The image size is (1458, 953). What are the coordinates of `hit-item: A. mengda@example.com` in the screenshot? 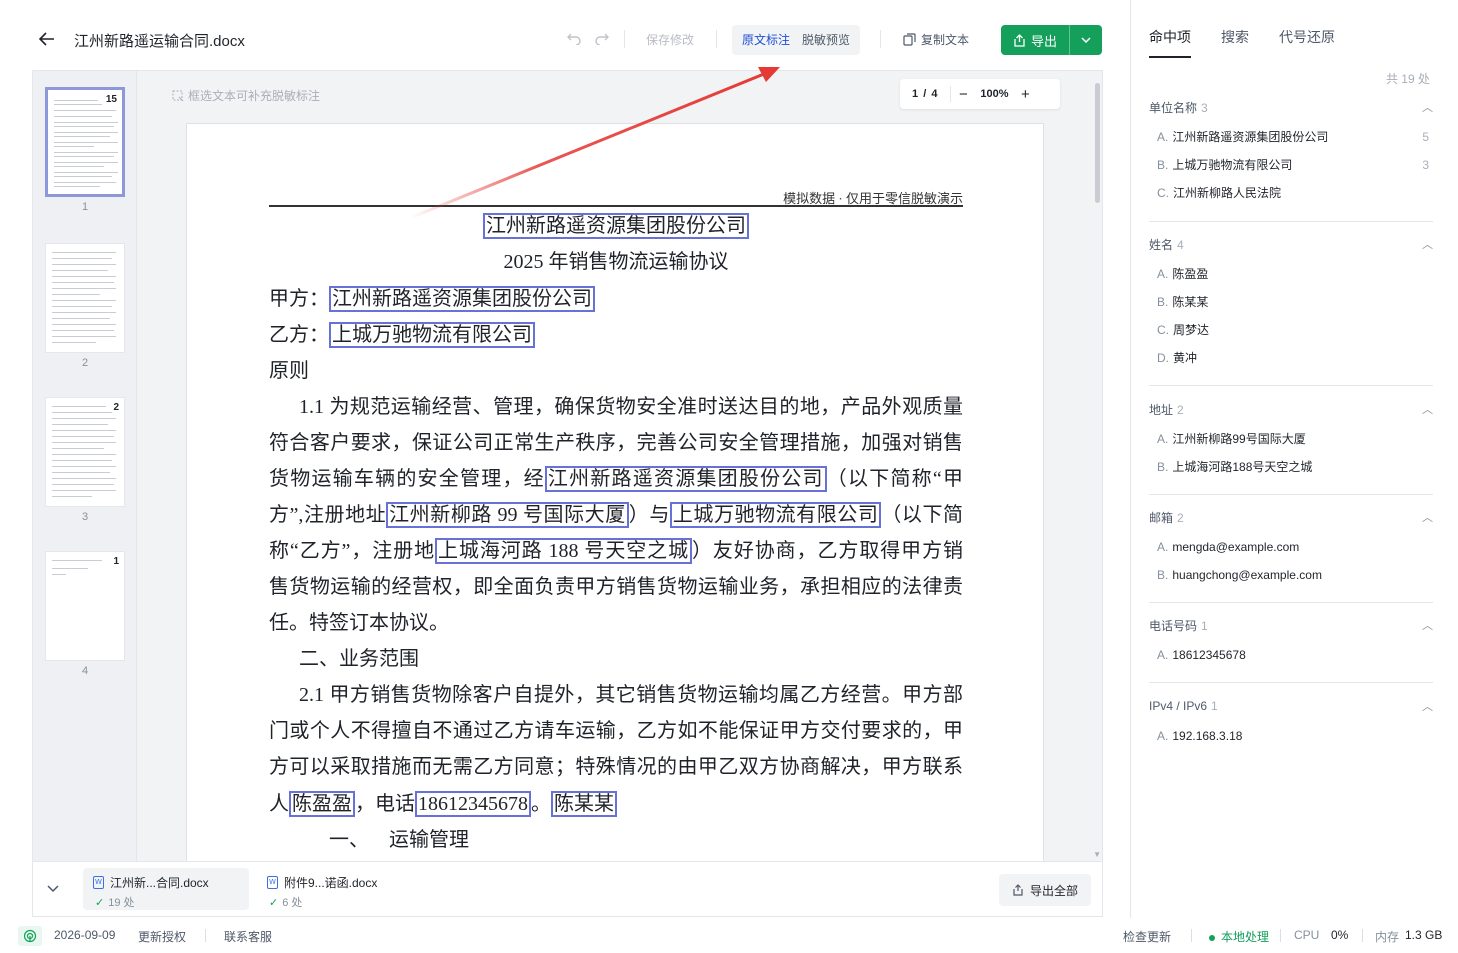 It's located at (1291, 547).